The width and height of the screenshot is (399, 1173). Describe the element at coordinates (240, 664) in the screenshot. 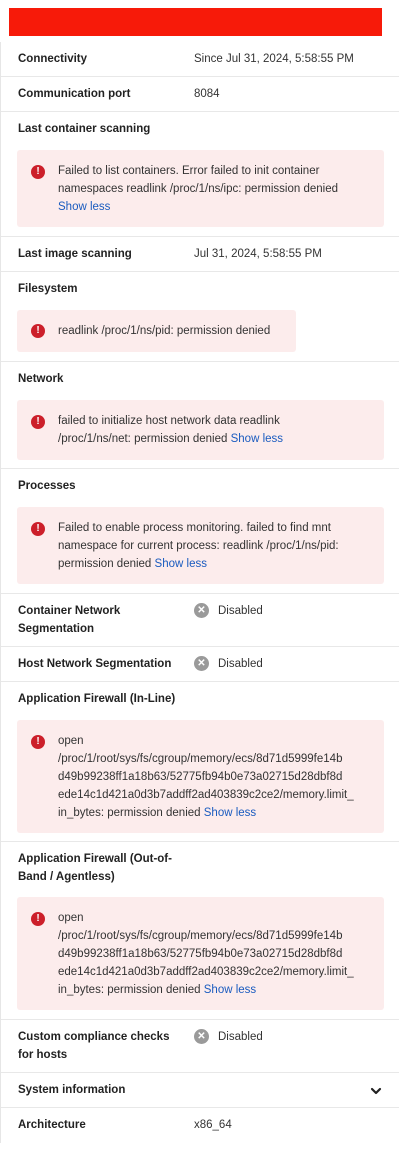

I see `host-network-segmentation-status: Disabled` at that location.